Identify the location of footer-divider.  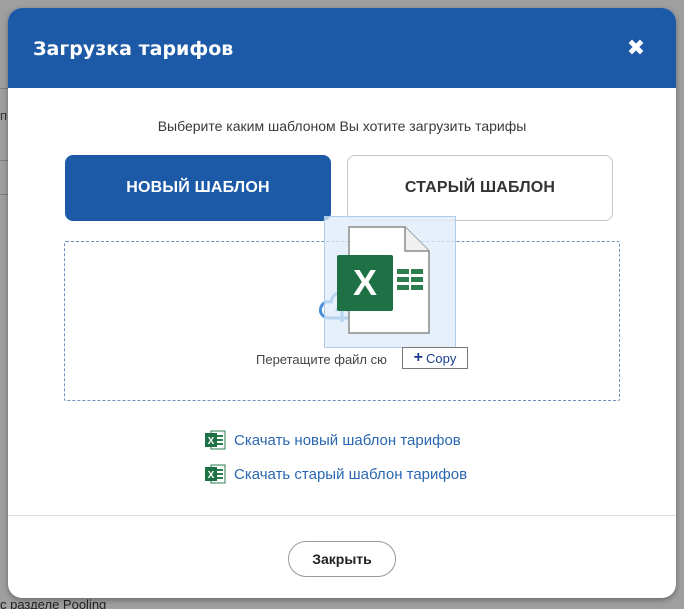
(342, 515).